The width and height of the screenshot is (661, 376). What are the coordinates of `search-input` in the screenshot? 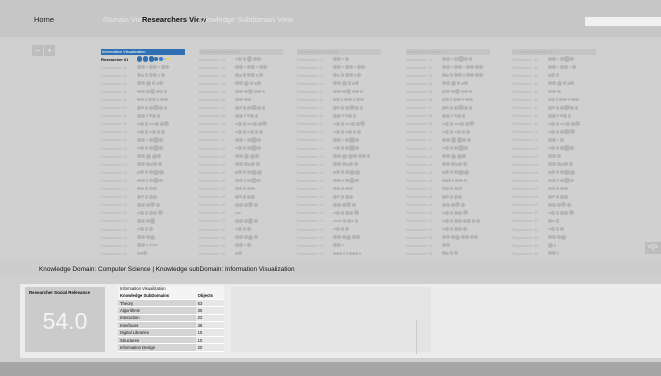 It's located at (623, 21).